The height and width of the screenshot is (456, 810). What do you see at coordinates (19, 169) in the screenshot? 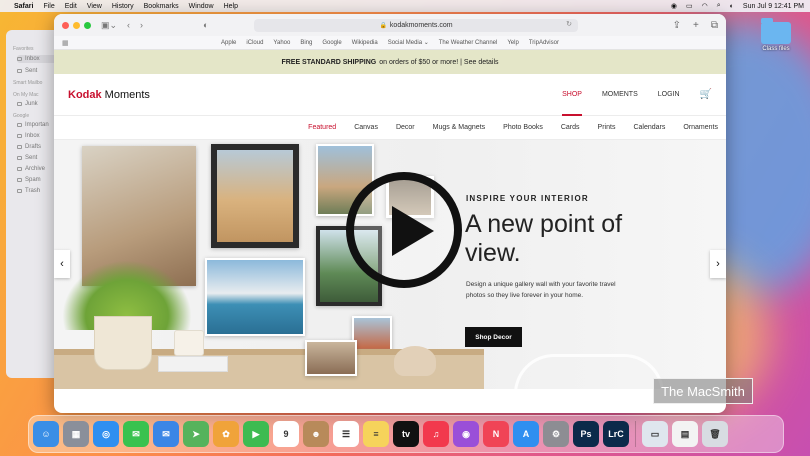
I see `archive-icon` at bounding box center [19, 169].